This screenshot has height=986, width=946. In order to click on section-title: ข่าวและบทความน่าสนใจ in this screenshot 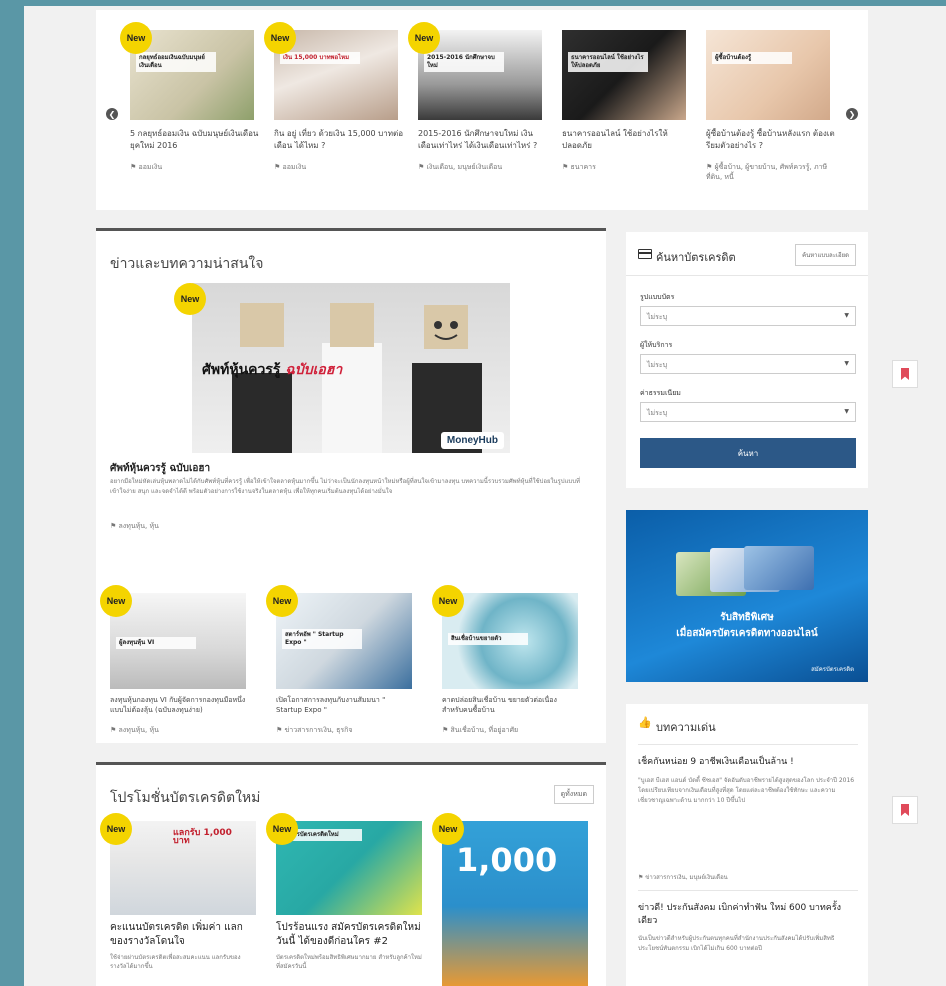, I will do `click(187, 264)`.